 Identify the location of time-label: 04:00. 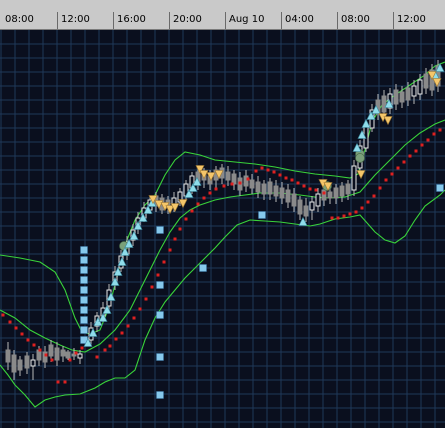
(299, 19).